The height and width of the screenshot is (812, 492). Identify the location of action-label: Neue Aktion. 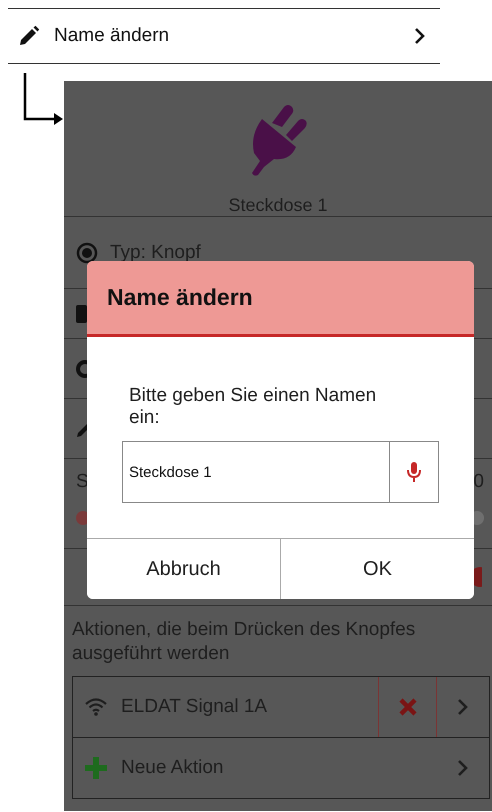
(172, 768).